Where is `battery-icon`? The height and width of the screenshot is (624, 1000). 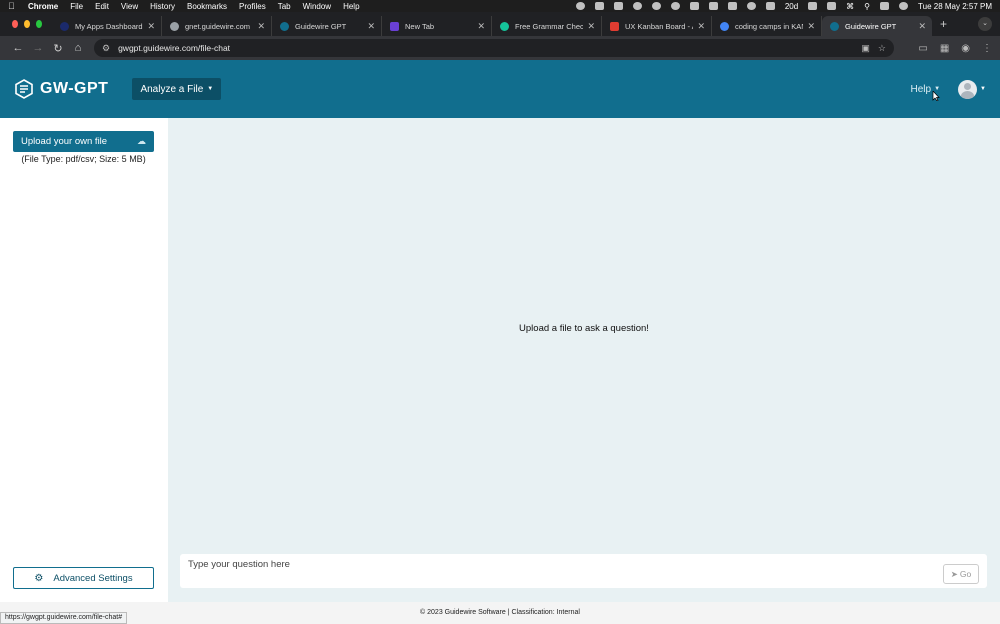 battery-icon is located at coordinates (832, 6).